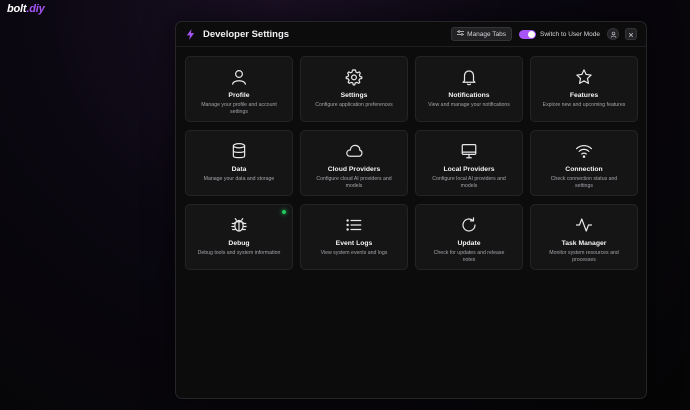 The width and height of the screenshot is (690, 410). I want to click on app-logo: bolt.diy, so click(26, 9).